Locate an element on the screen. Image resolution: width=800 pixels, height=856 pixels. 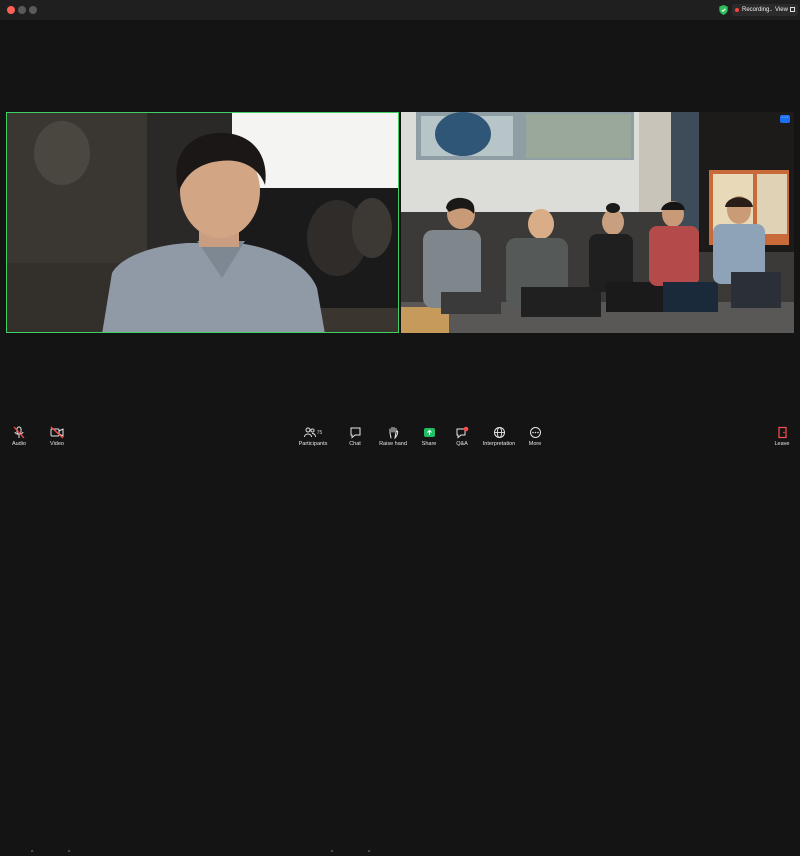
video-tile-active-speaker is located at coordinates (202, 222).